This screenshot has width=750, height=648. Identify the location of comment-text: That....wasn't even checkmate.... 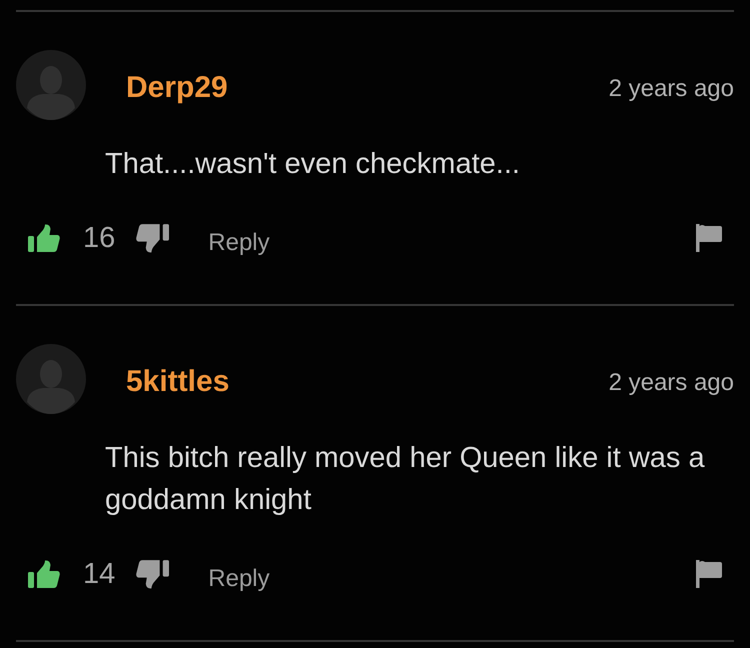
(313, 164).